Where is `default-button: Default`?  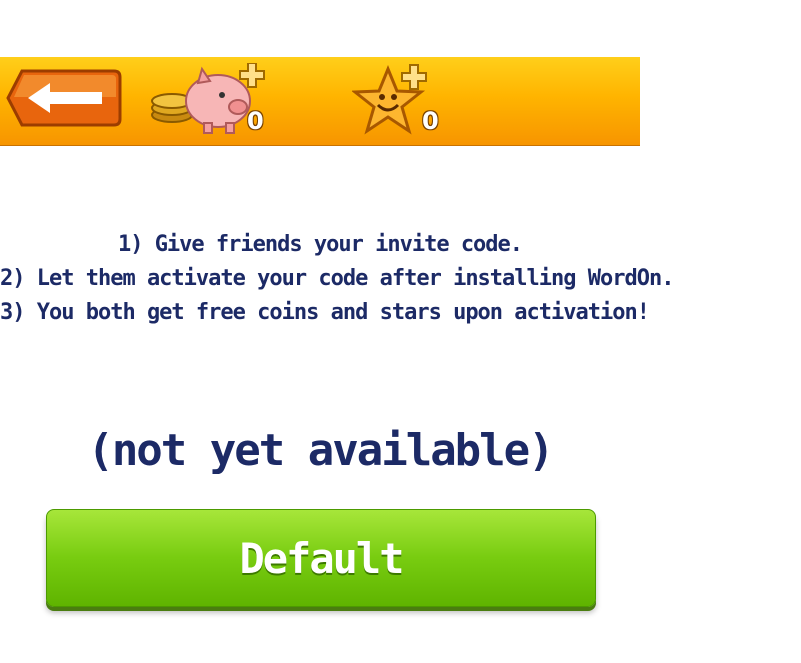
default-button: Default is located at coordinates (321, 558).